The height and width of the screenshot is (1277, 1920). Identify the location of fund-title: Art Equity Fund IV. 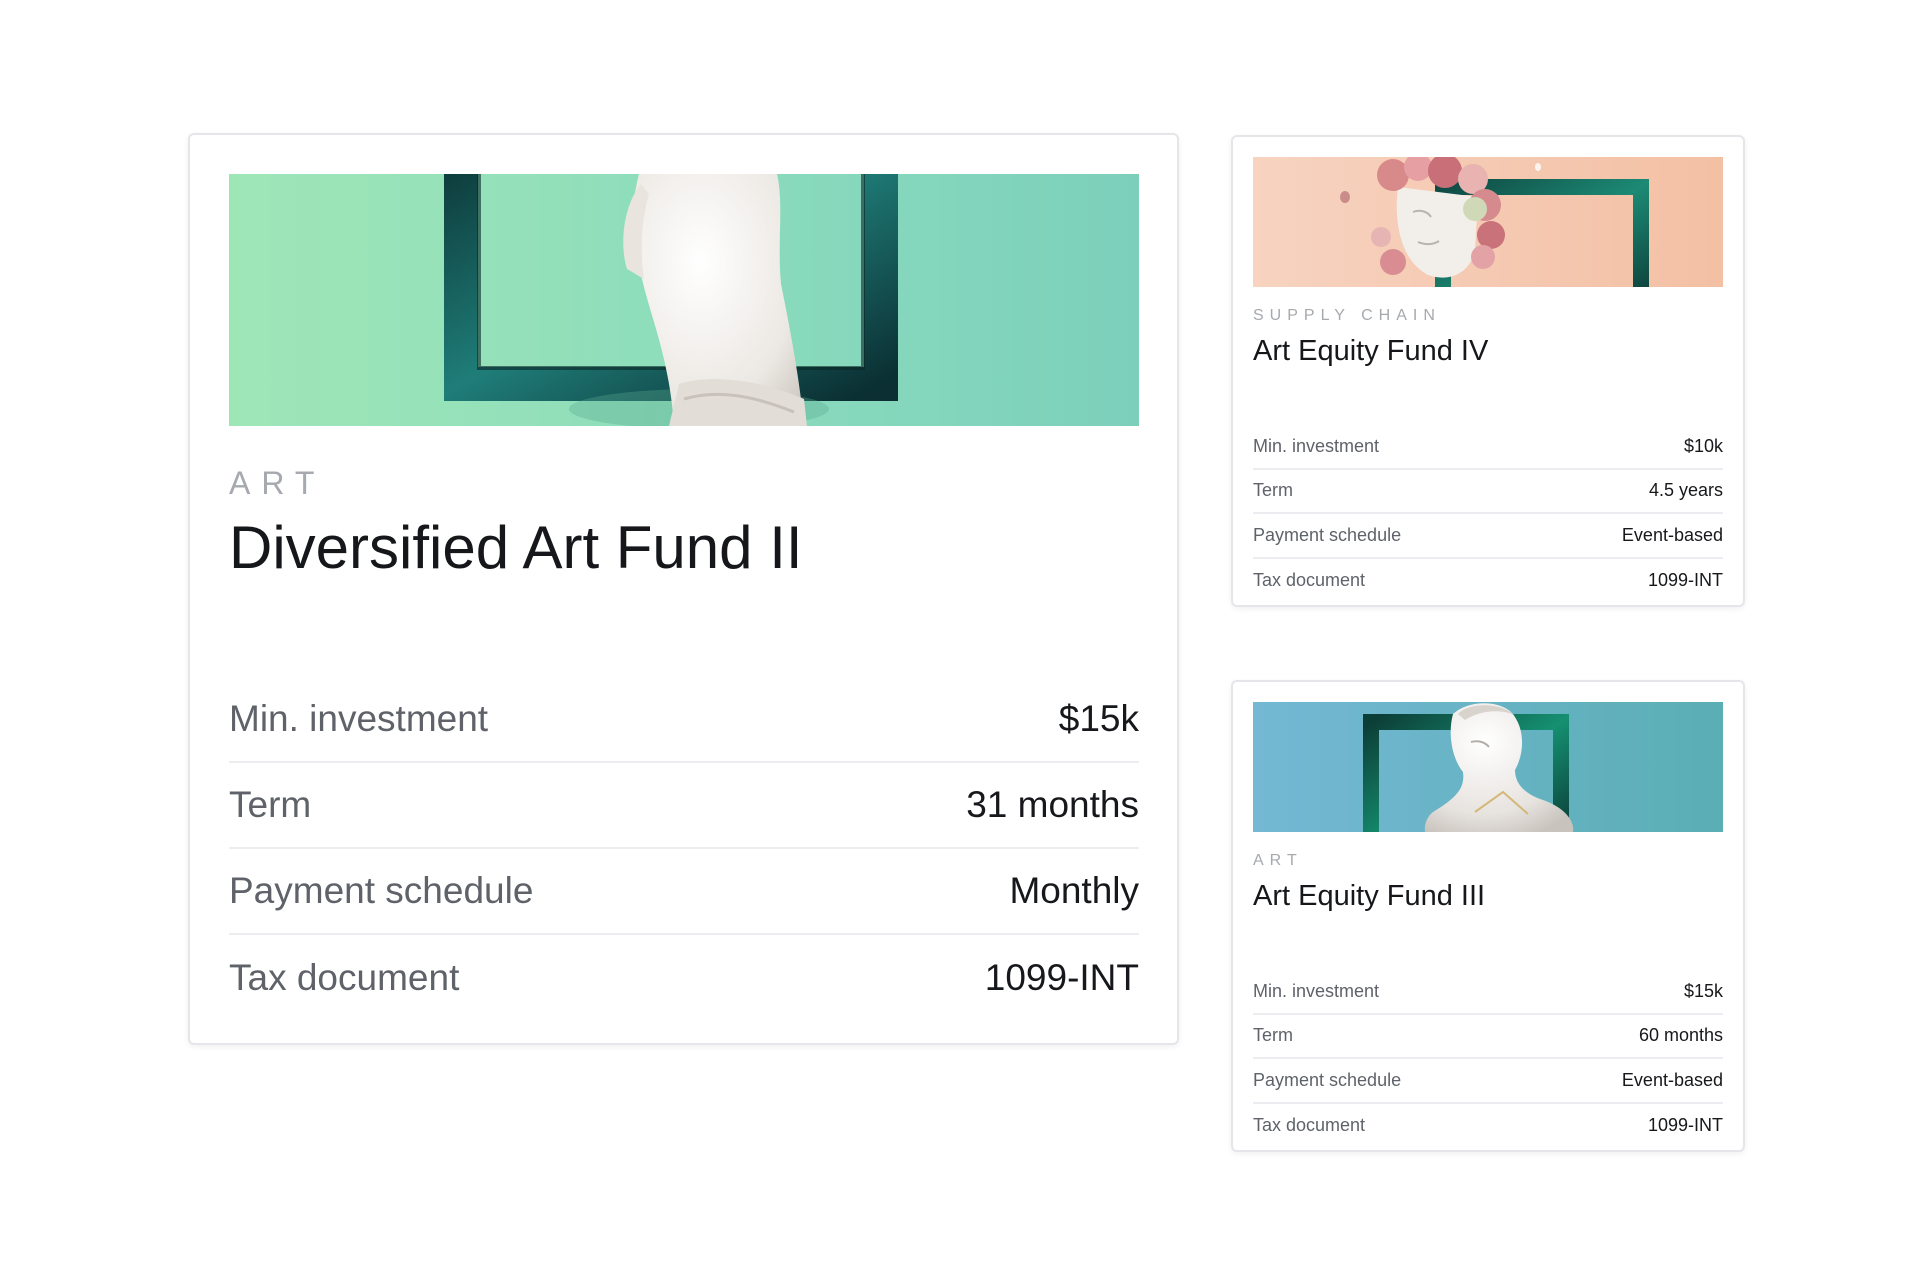
(1371, 351).